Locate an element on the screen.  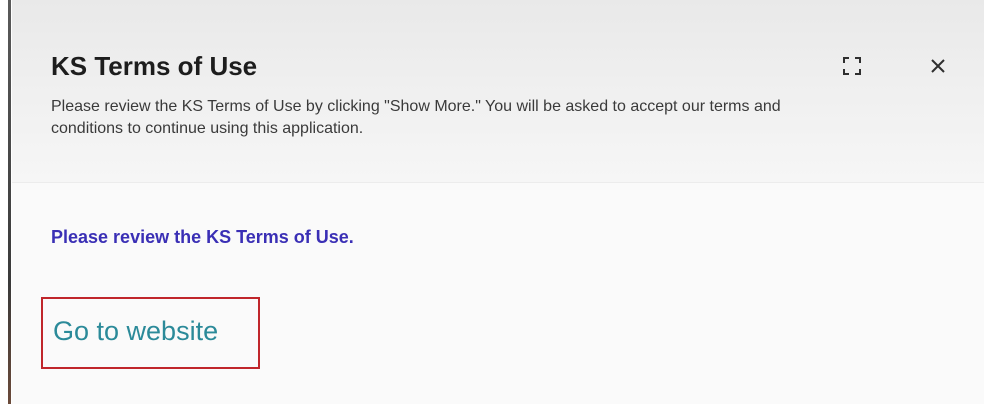
left-page-edge is located at coordinates (5, 202).